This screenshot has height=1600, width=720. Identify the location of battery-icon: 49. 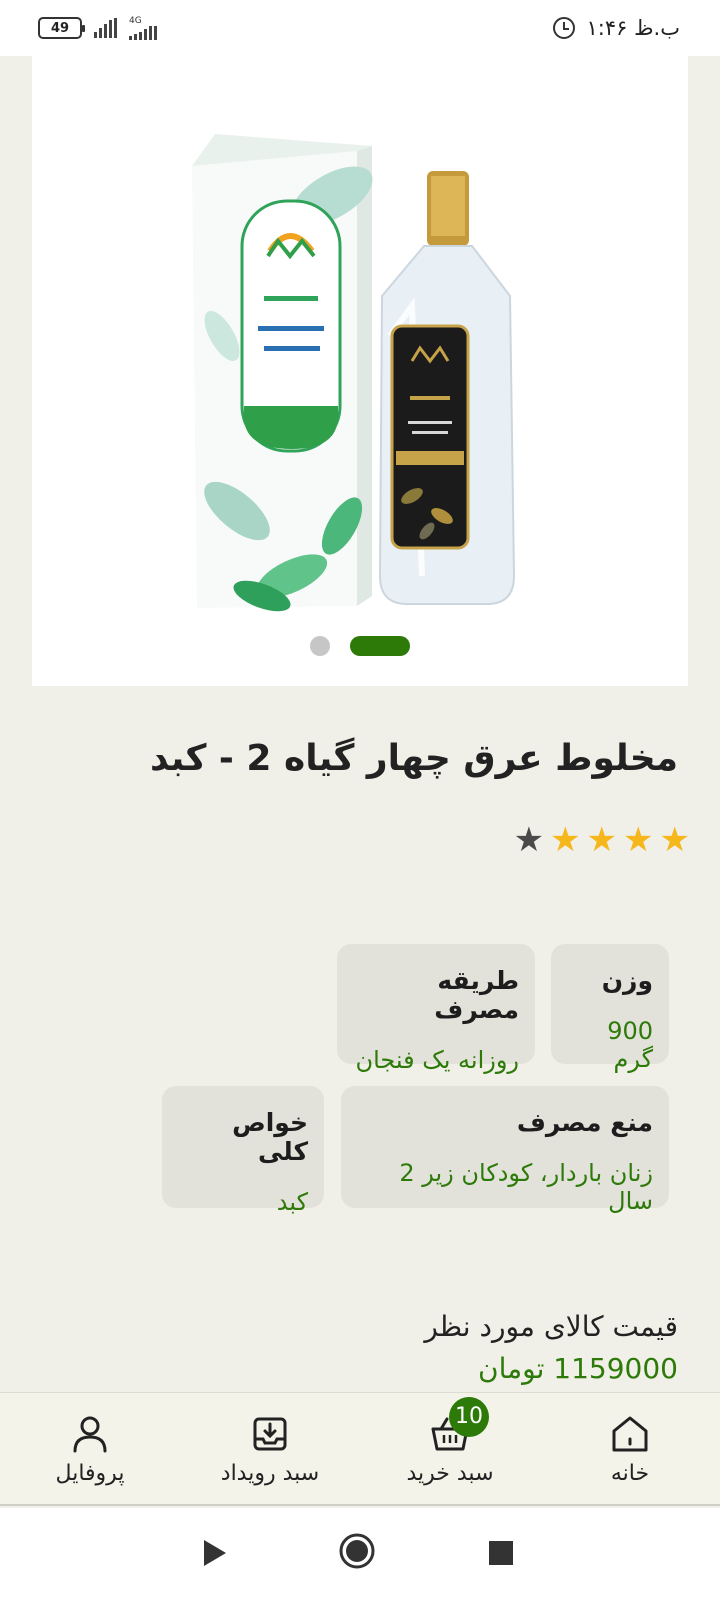
(61, 28).